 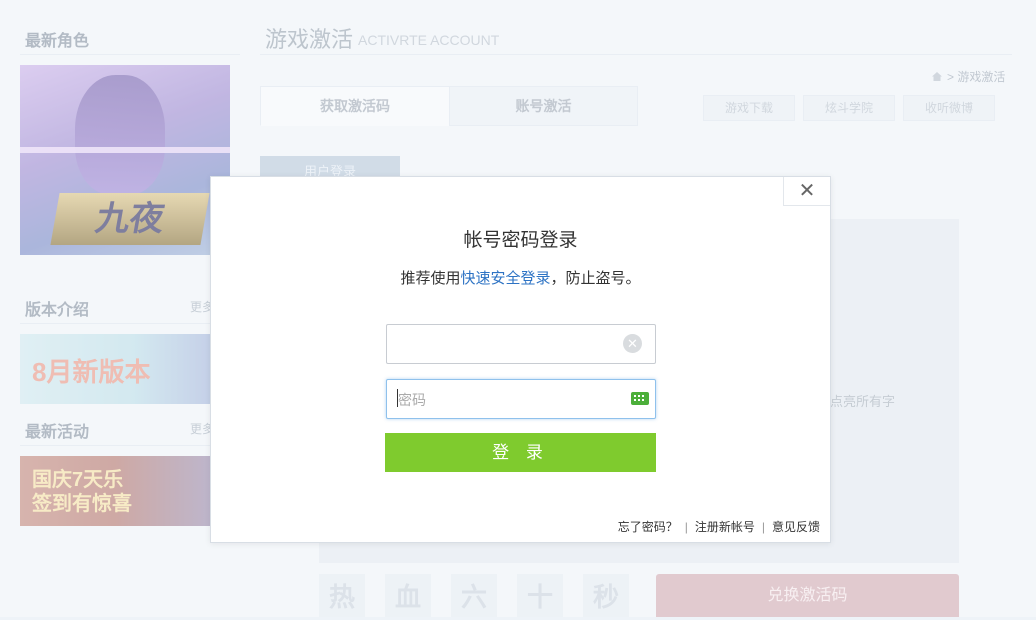 What do you see at coordinates (725, 527) in the screenshot?
I see `register-link: 注册新帐号` at bounding box center [725, 527].